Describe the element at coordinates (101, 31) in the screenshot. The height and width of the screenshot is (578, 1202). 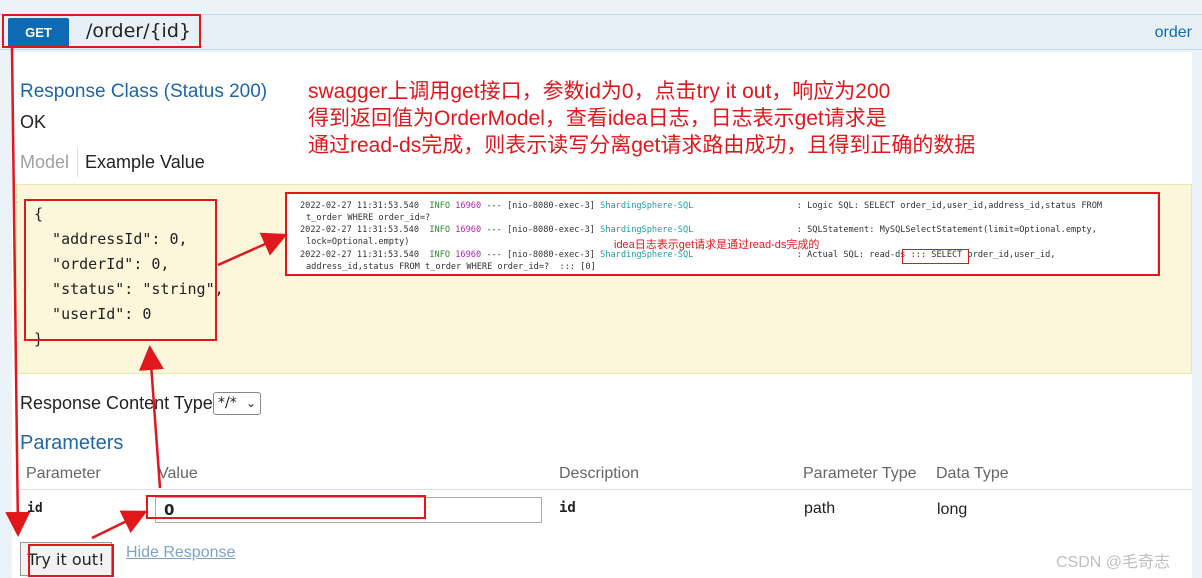
I see `header-highlight-box` at that location.